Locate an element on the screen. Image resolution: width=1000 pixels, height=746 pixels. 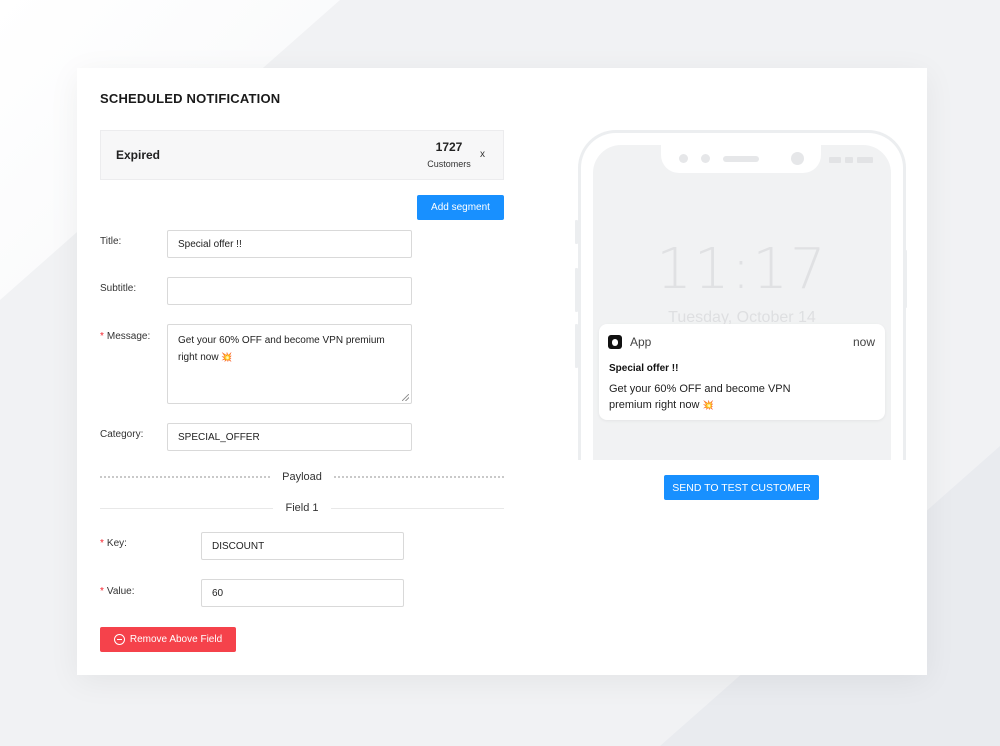
subtitle-input is located at coordinates (289, 291).